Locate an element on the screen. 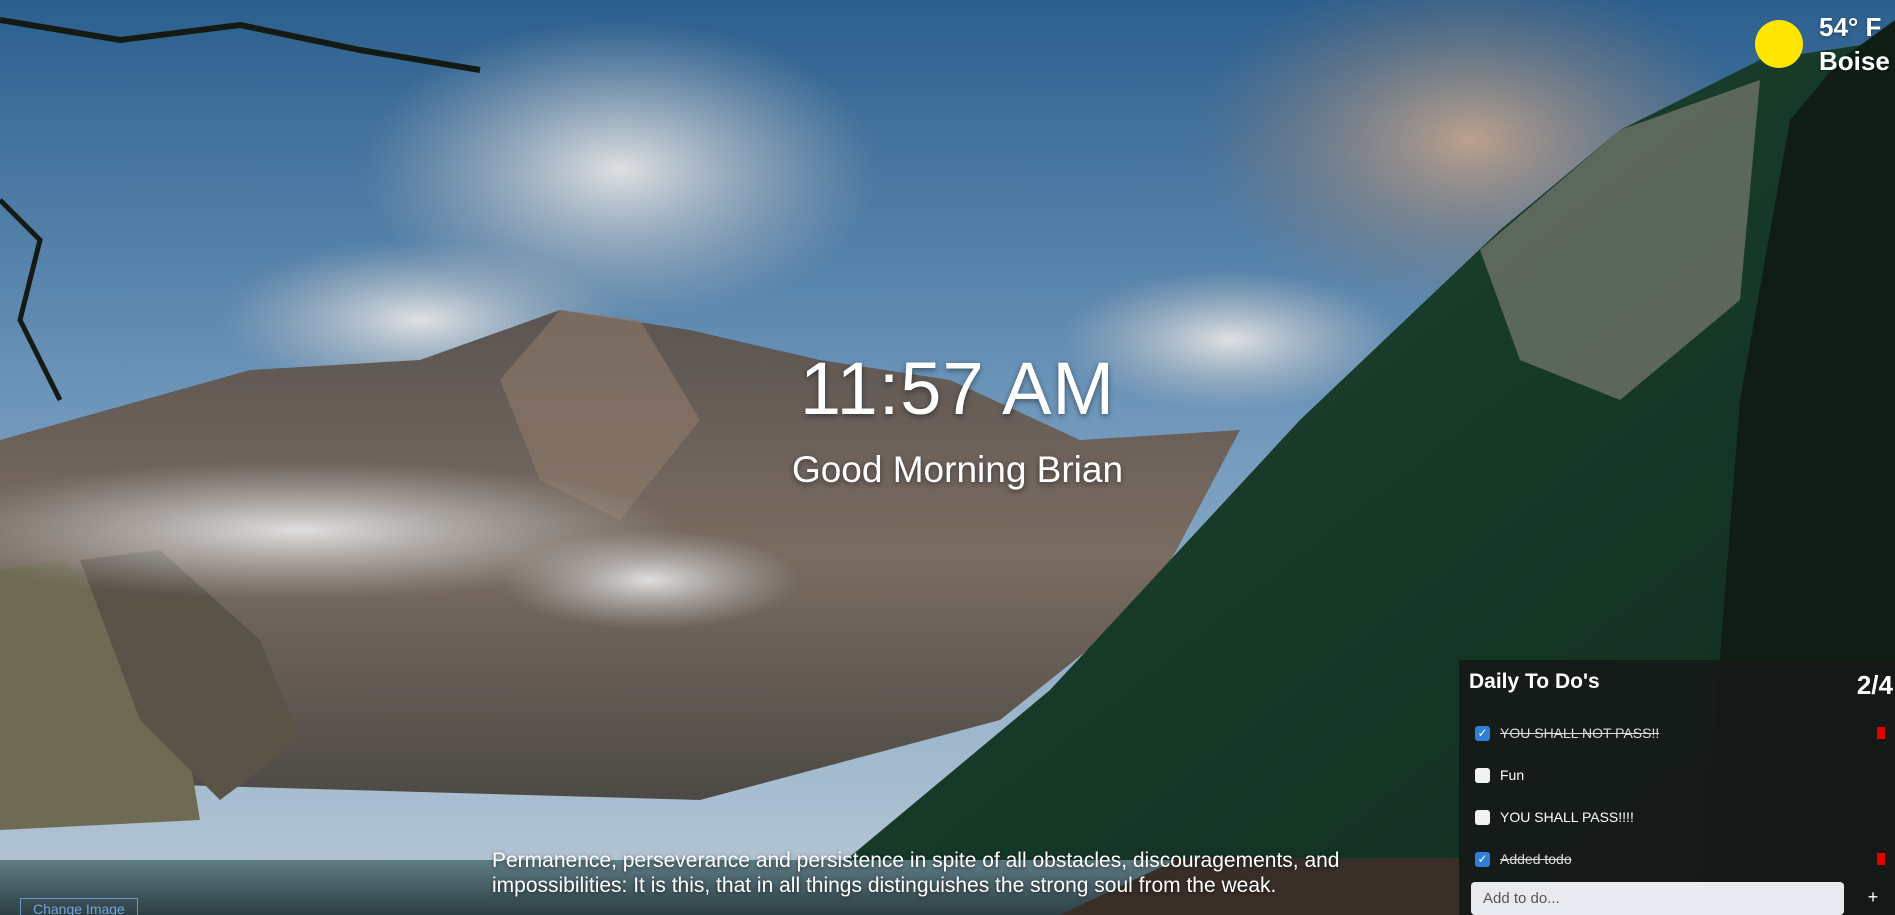 This screenshot has width=1895, height=915. add-todo-input is located at coordinates (1657, 898).